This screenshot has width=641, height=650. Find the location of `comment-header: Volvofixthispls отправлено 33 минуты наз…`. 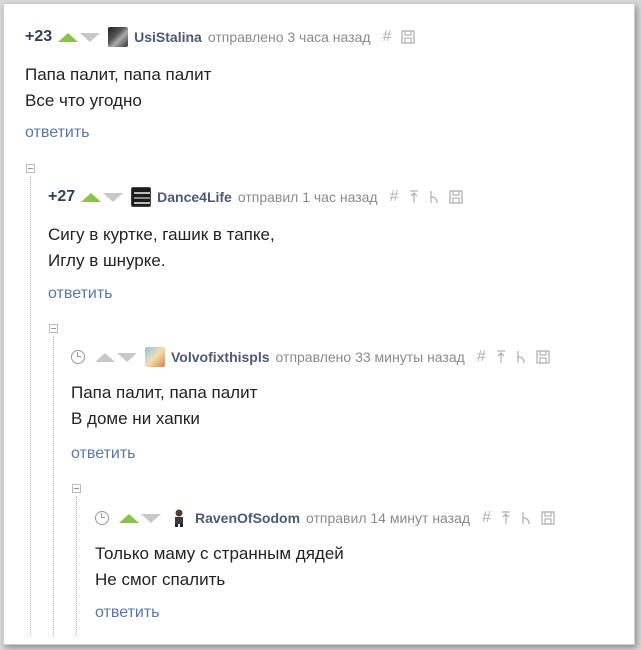

comment-header: Volvofixthispls отправлено 33 минуты наз… is located at coordinates (315, 357).